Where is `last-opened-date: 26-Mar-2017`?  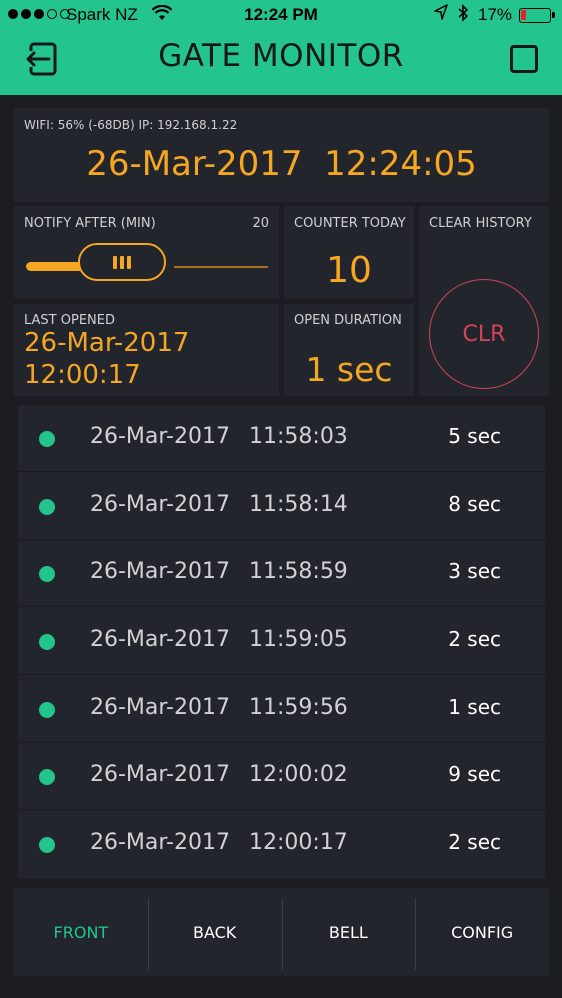 last-opened-date: 26-Mar-2017 is located at coordinates (107, 343).